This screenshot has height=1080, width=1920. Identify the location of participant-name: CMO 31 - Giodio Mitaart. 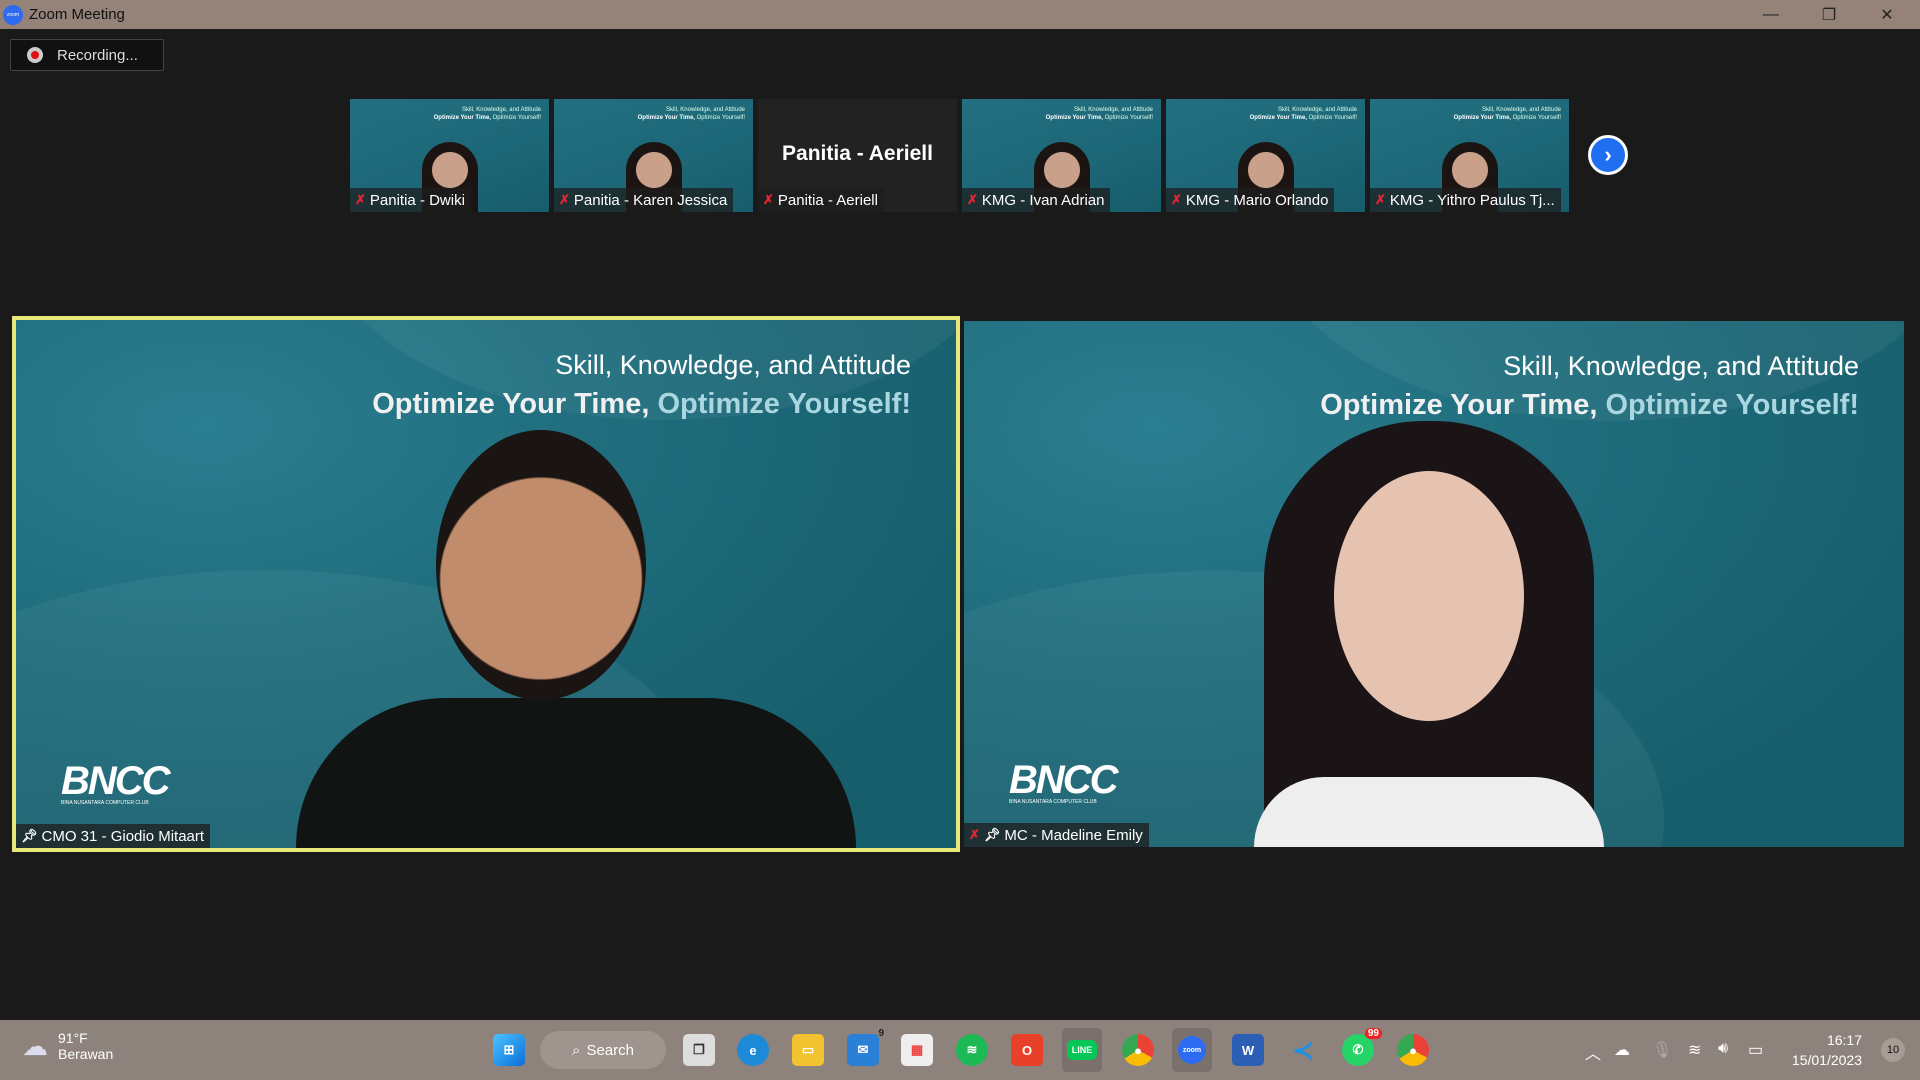
(123, 836).